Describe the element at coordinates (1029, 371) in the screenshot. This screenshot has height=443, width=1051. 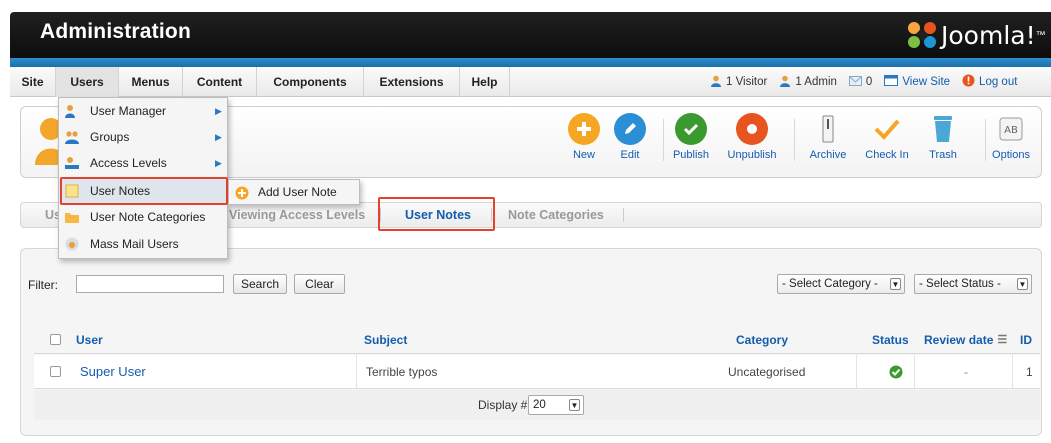
I see `row-id: 1` at that location.